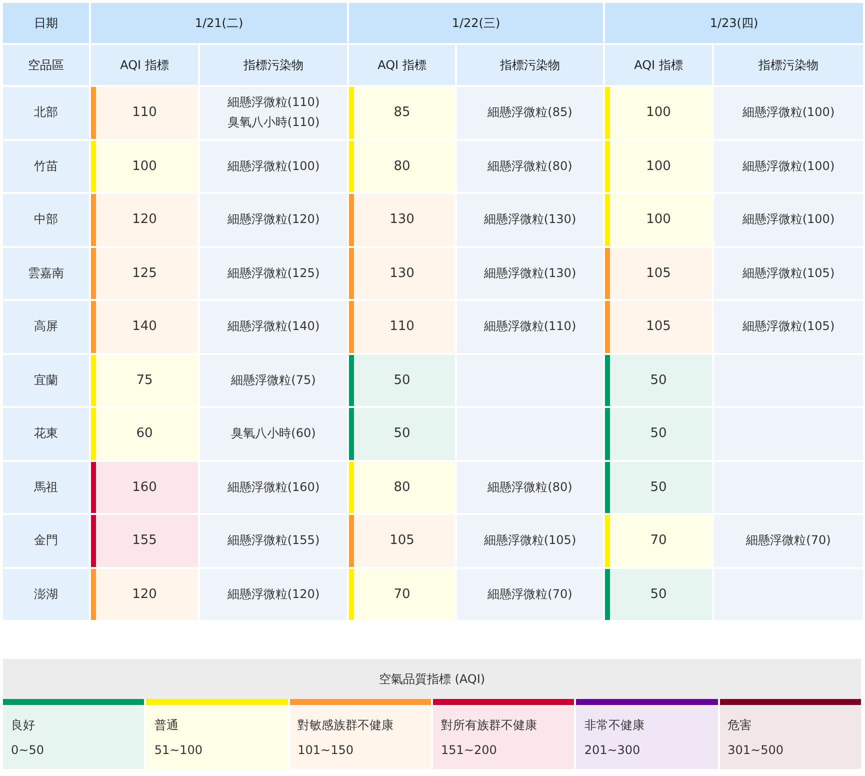  What do you see at coordinates (46, 23) in the screenshot?
I see `column-header: 日期` at bounding box center [46, 23].